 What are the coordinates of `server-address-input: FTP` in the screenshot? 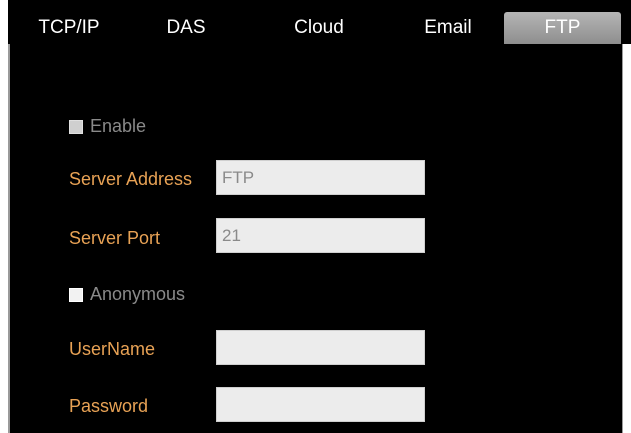 It's located at (320, 177).